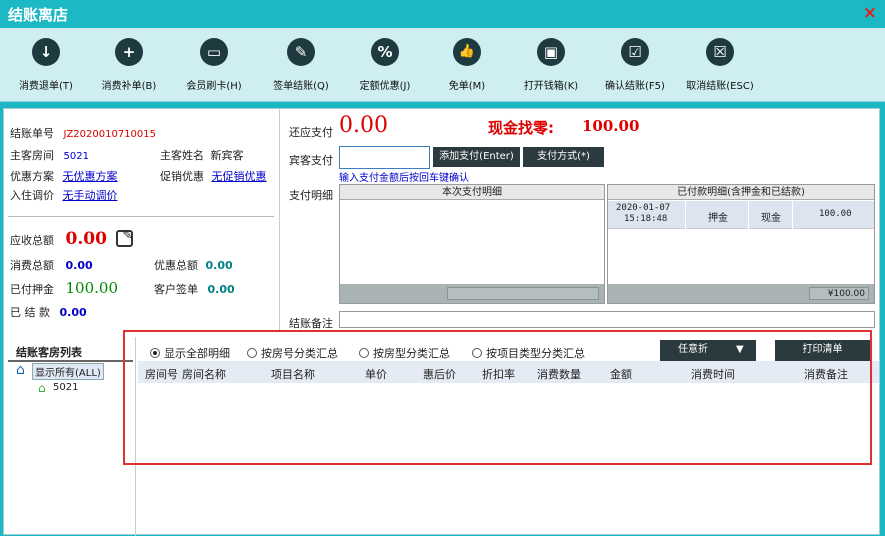  What do you see at coordinates (467, 86) in the screenshot?
I see `free-bill-label: 免单(M)` at bounding box center [467, 86].